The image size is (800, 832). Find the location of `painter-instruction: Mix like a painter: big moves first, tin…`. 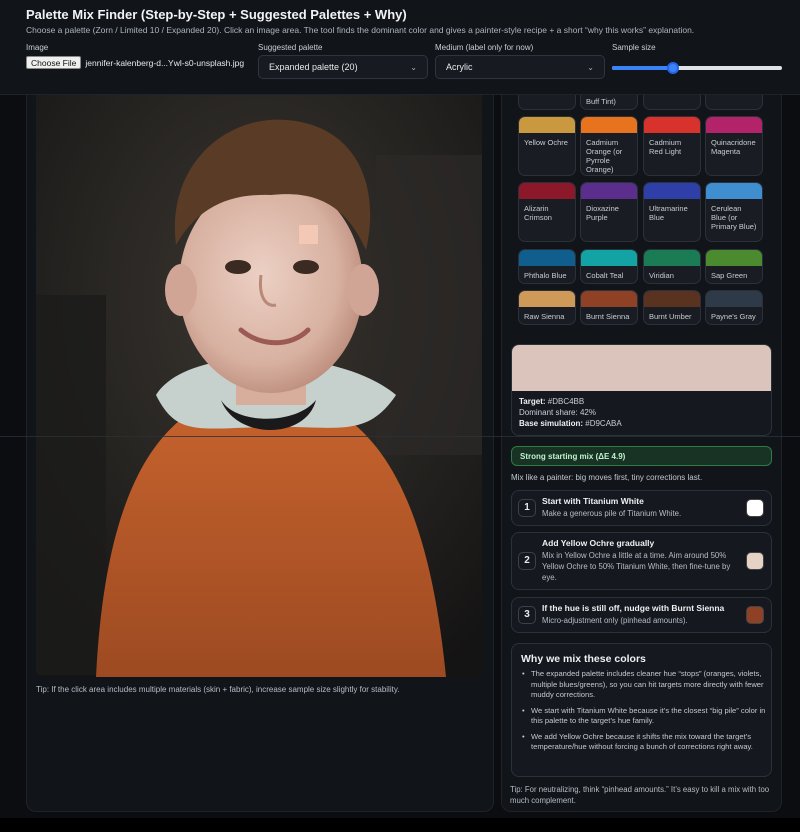

painter-instruction: Mix like a painter: big moves first, tin… is located at coordinates (607, 477).